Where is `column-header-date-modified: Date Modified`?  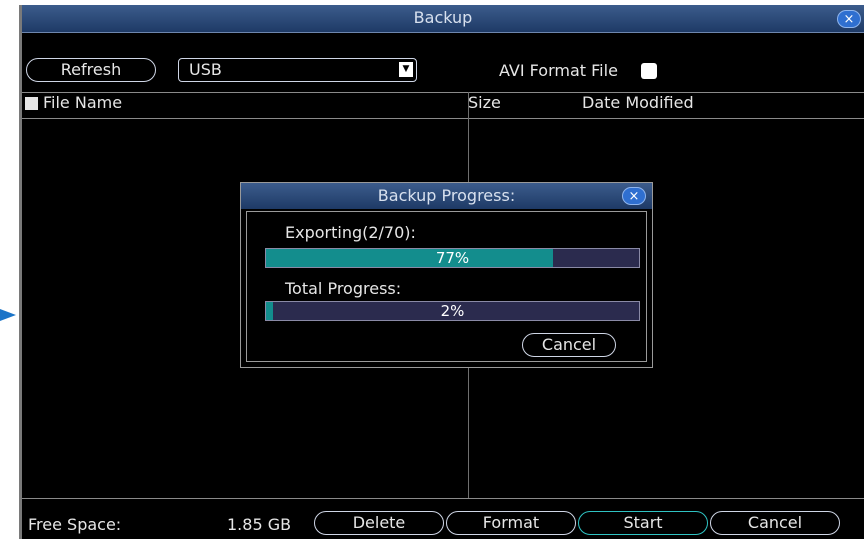 column-header-date-modified: Date Modified is located at coordinates (638, 102).